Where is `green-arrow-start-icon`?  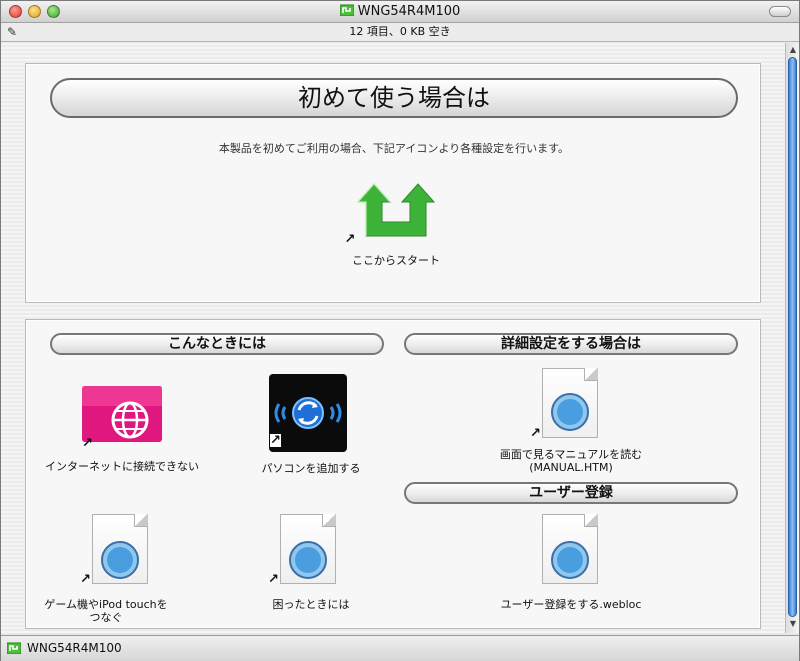
green-arrow-start-icon is located at coordinates (396, 210).